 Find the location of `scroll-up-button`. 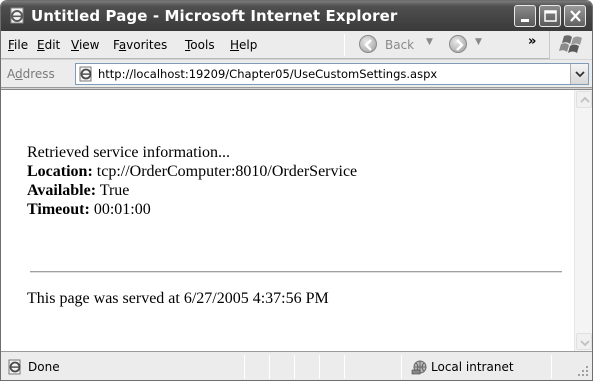

scroll-up-button is located at coordinates (584, 99).